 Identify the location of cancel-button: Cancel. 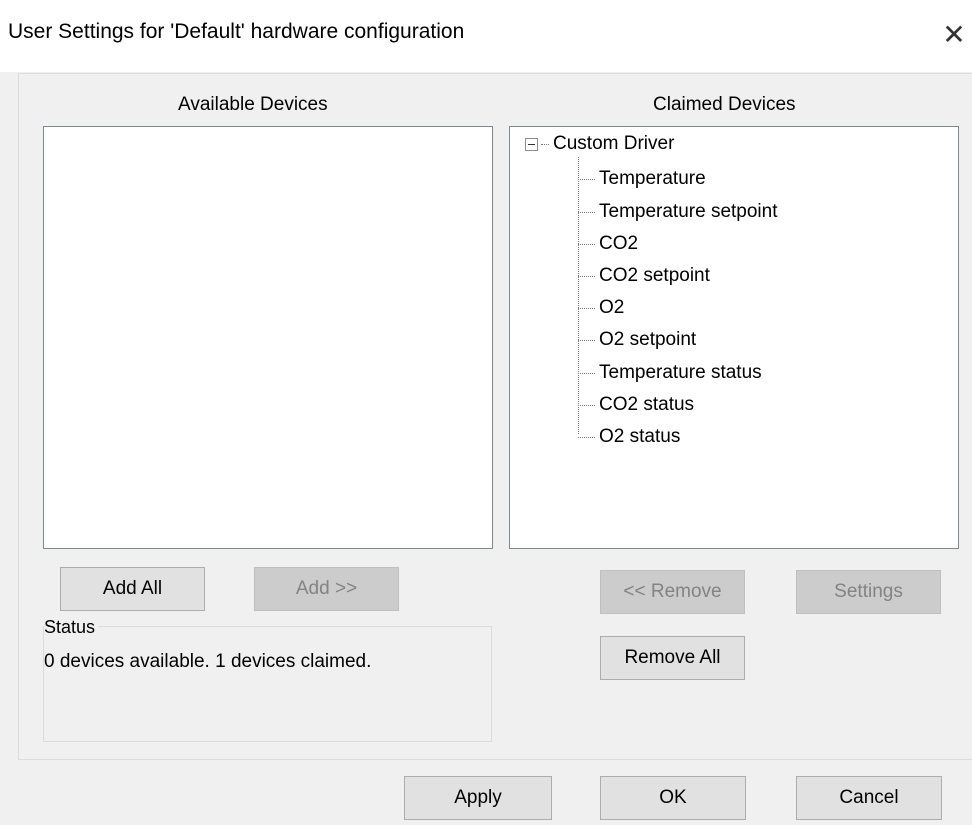
(869, 798).